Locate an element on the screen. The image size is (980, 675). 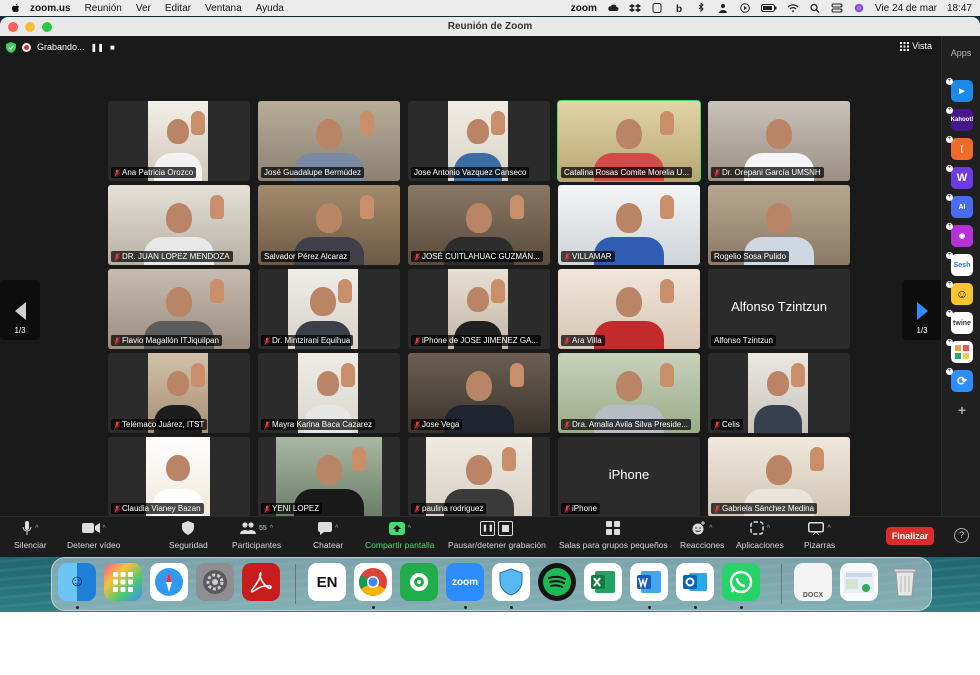
end-meeting-button: Finalizar is located at coordinates (910, 536).